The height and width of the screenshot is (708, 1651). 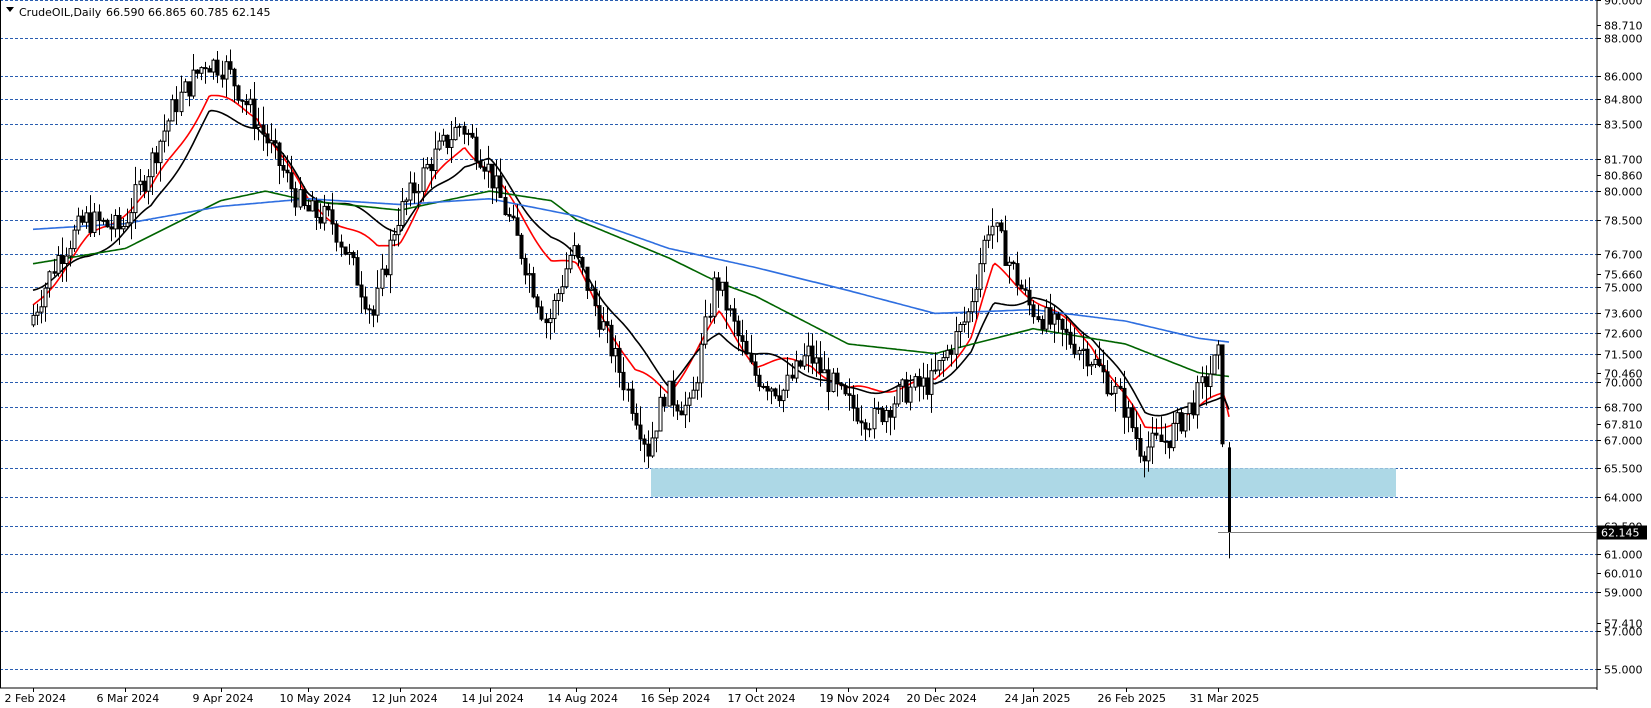 What do you see at coordinates (1623, 374) in the screenshot?
I see `price-marker-label: 70.460` at bounding box center [1623, 374].